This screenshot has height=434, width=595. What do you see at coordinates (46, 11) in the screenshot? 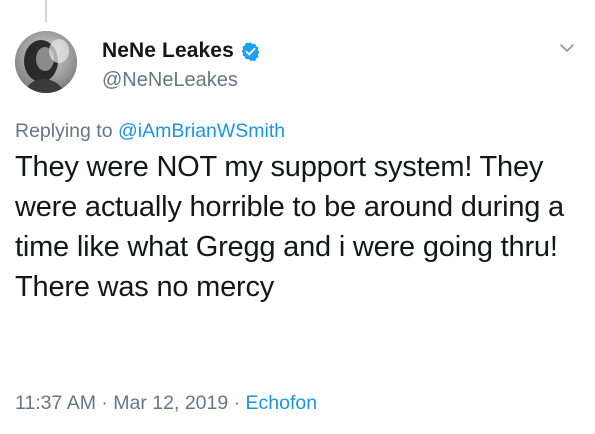
I see `thread-connector-line` at bounding box center [46, 11].